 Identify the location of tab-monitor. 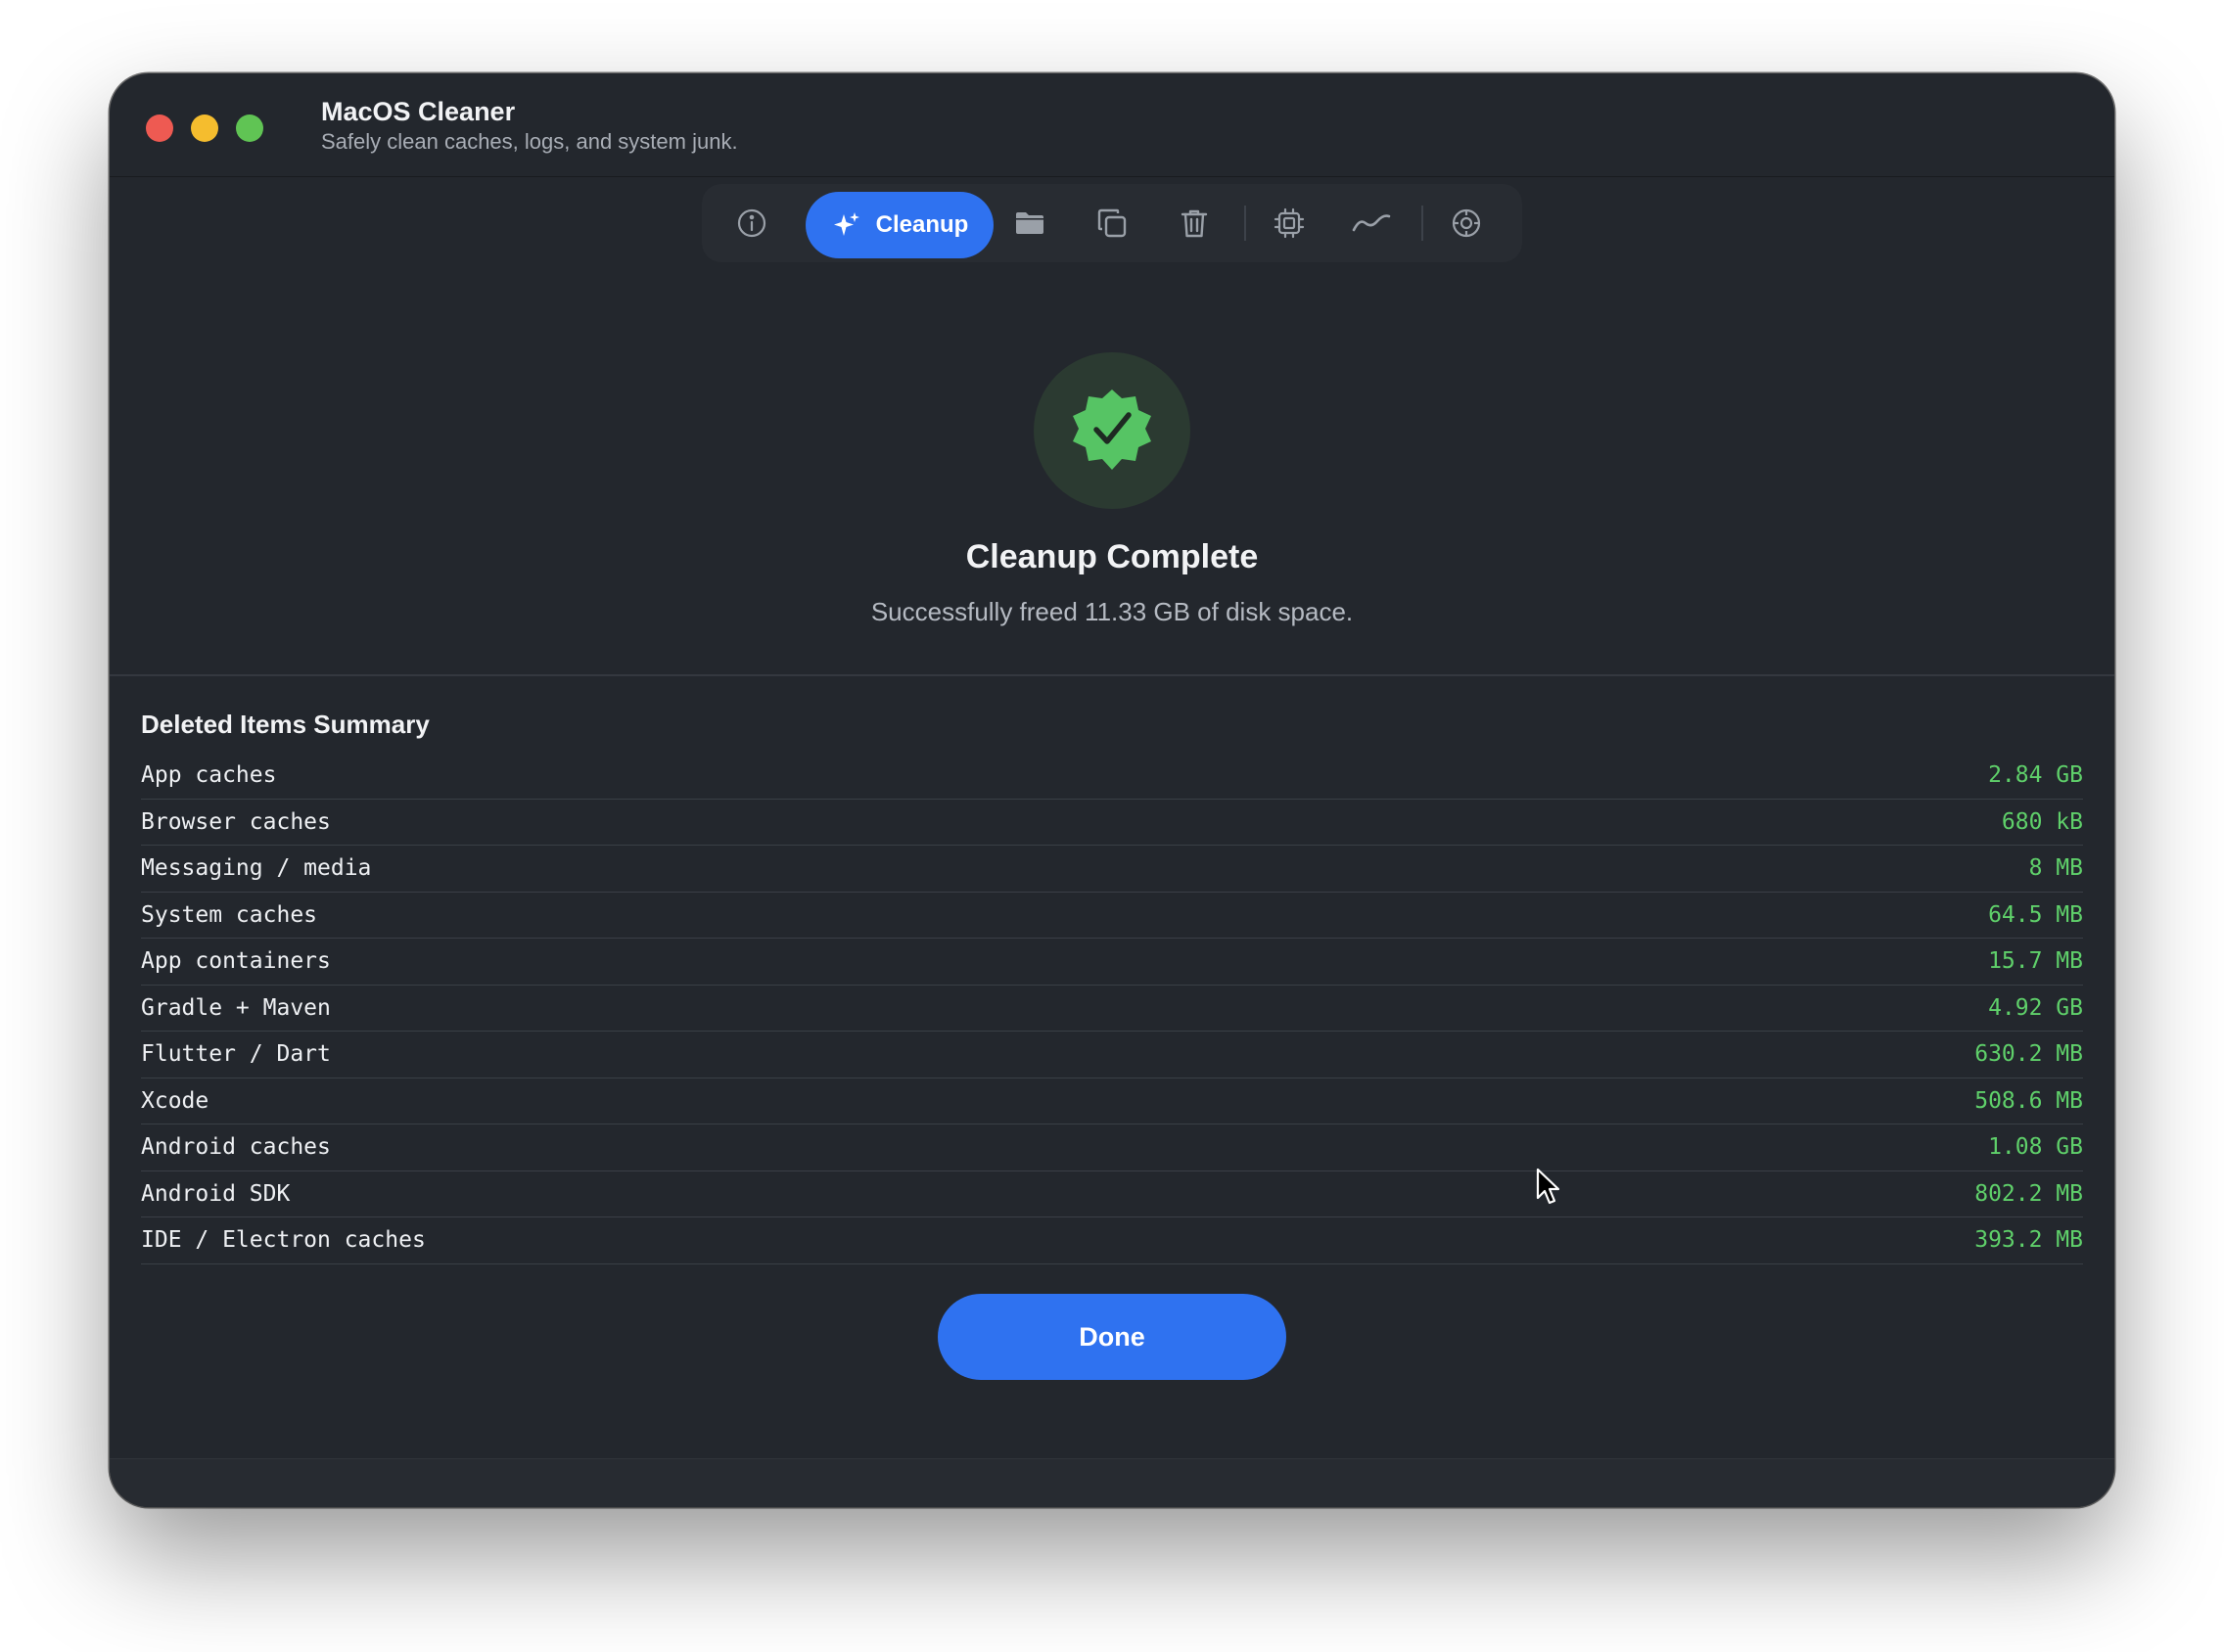
(1372, 223).